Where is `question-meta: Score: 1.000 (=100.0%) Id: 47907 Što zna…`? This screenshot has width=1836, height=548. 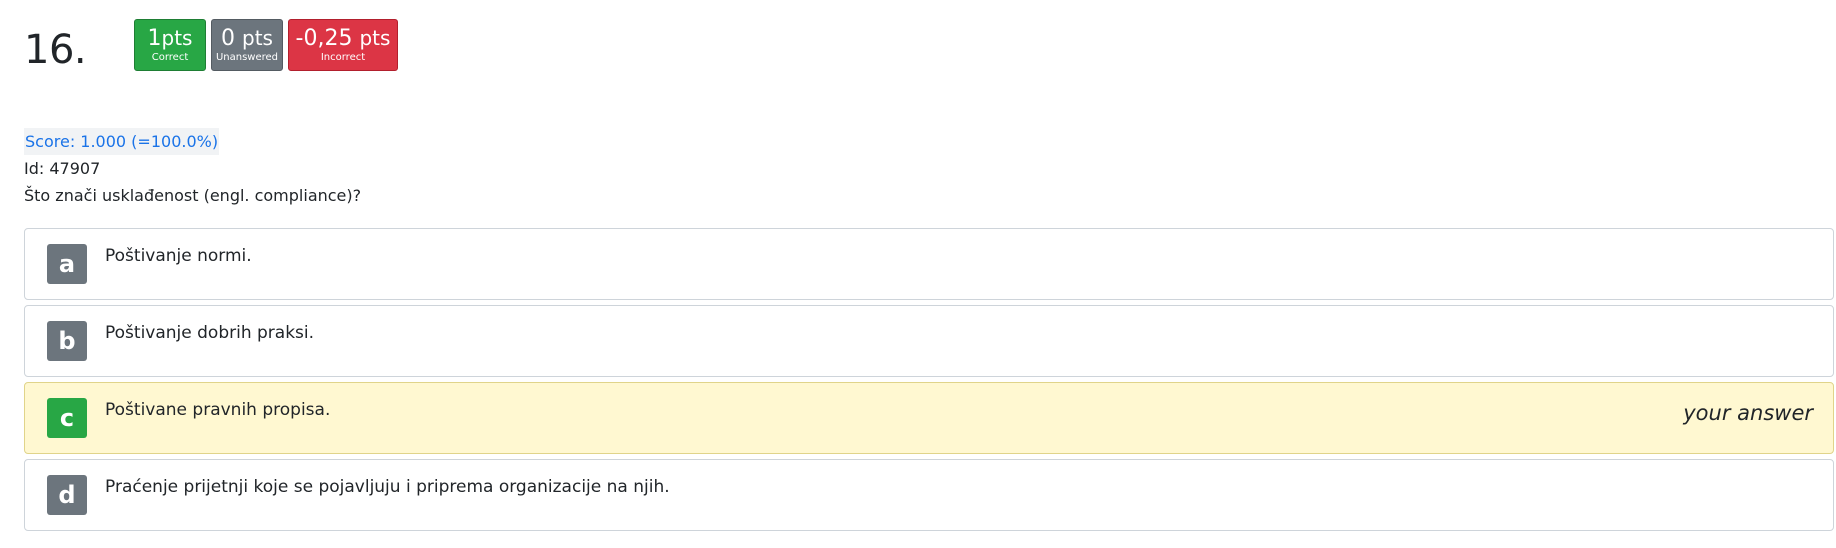 question-meta: Score: 1.000 (=100.0%) Id: 47907 Što zna… is located at coordinates (192, 168).